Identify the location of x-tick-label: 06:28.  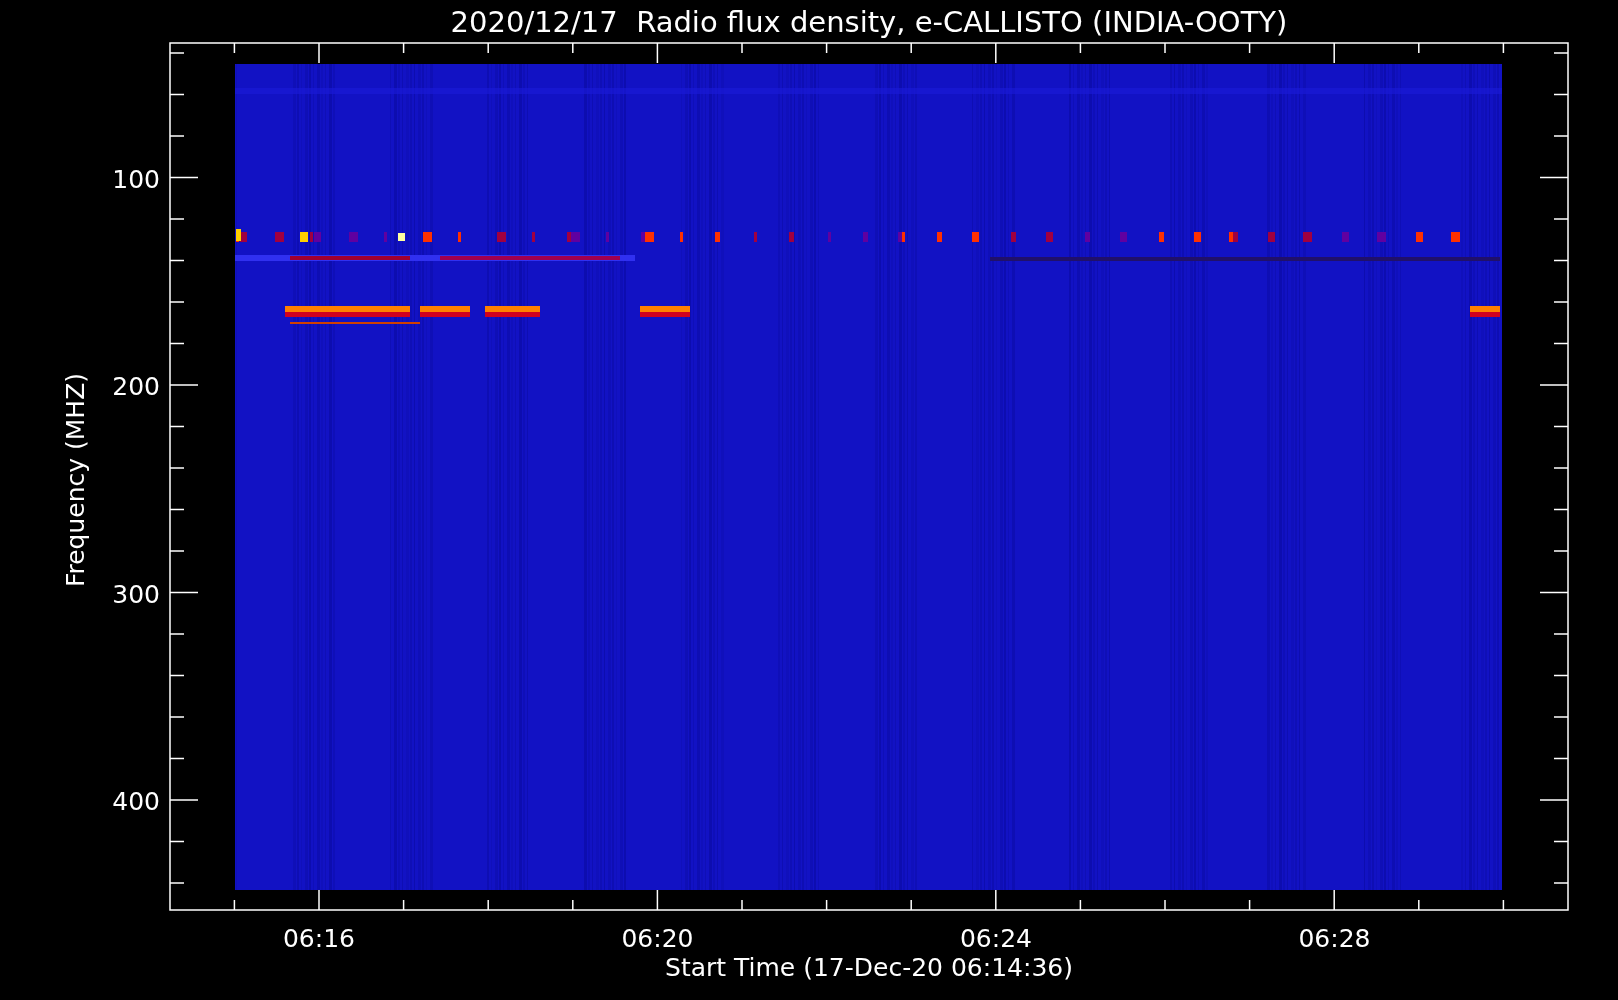
(1334, 938).